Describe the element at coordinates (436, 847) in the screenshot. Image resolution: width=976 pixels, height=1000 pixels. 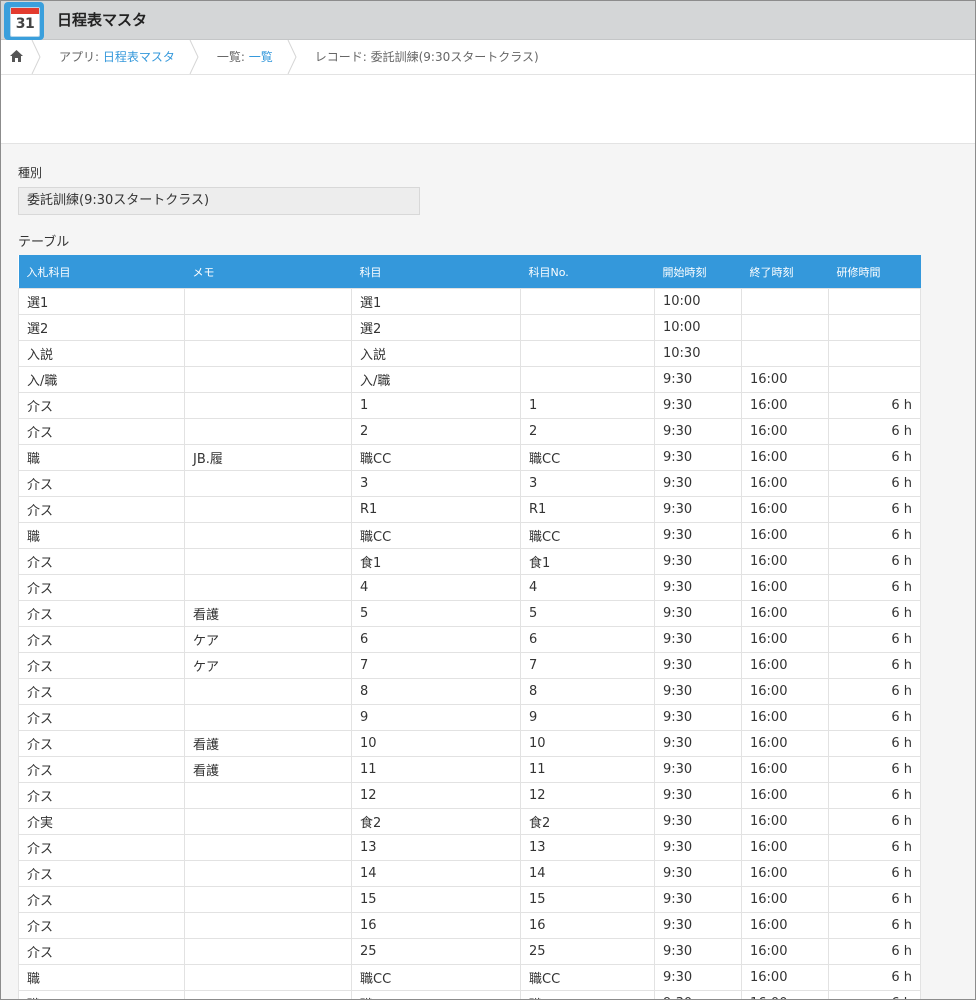
I see `cell-subject: 13` at that location.